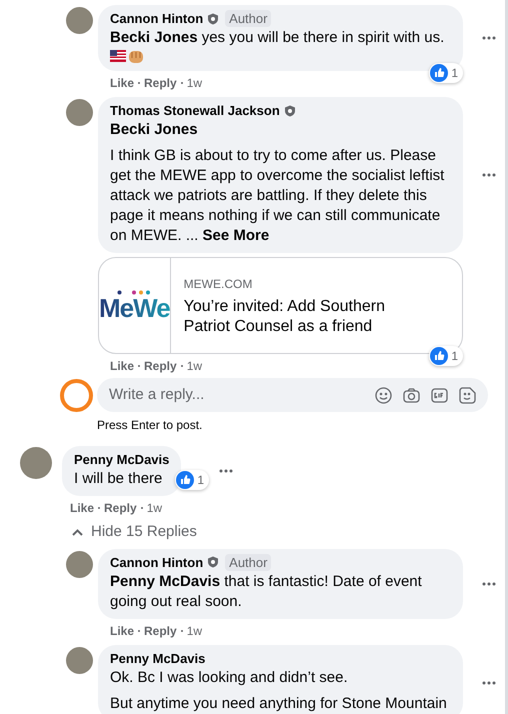 The image size is (508, 714). What do you see at coordinates (119, 479) in the screenshot?
I see `comment-text: I will be there` at bounding box center [119, 479].